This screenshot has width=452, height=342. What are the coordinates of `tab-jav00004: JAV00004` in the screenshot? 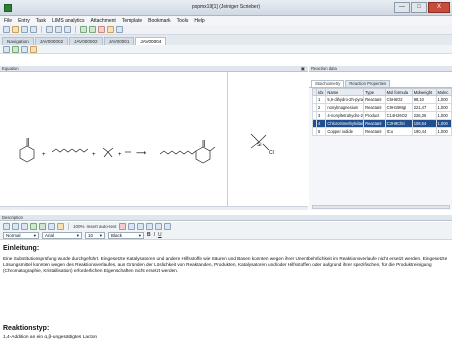 It's located at (151, 41).